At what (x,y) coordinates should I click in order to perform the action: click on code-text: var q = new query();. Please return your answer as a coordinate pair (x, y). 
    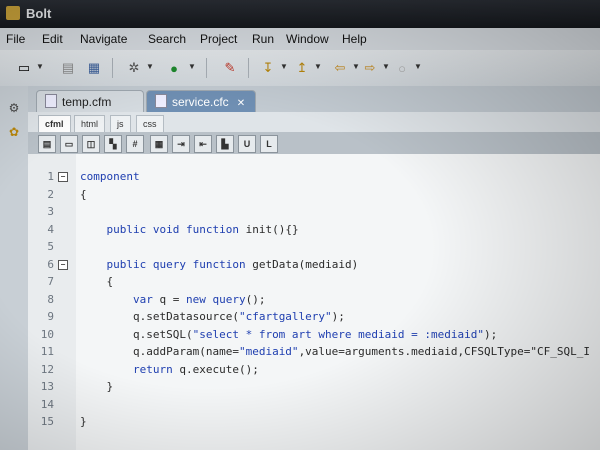
    Looking at the image, I should click on (199, 299).